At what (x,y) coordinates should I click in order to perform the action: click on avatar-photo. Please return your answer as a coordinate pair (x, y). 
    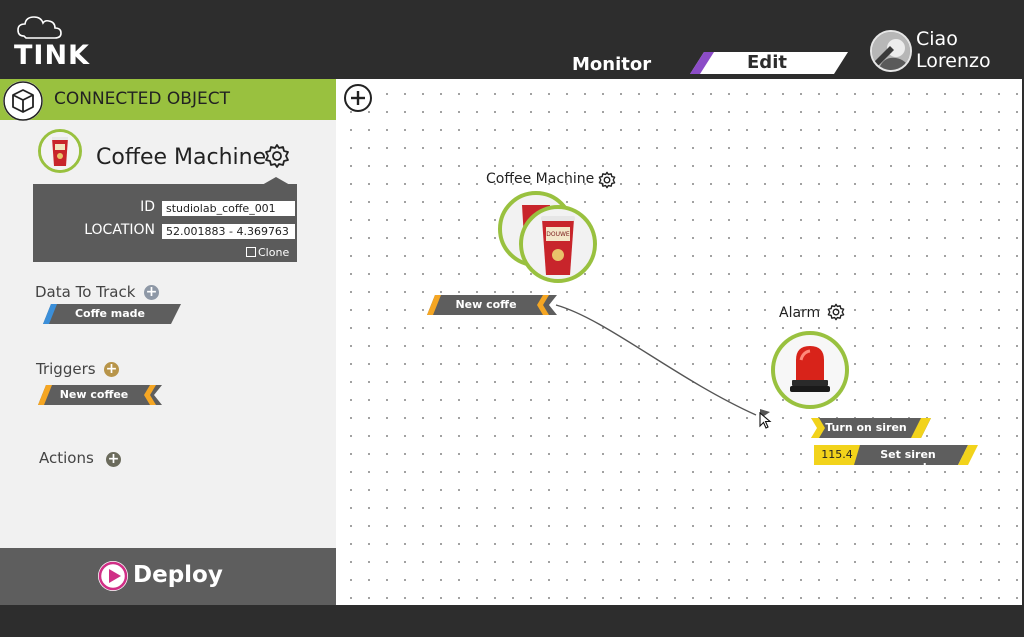
    Looking at the image, I should click on (891, 51).